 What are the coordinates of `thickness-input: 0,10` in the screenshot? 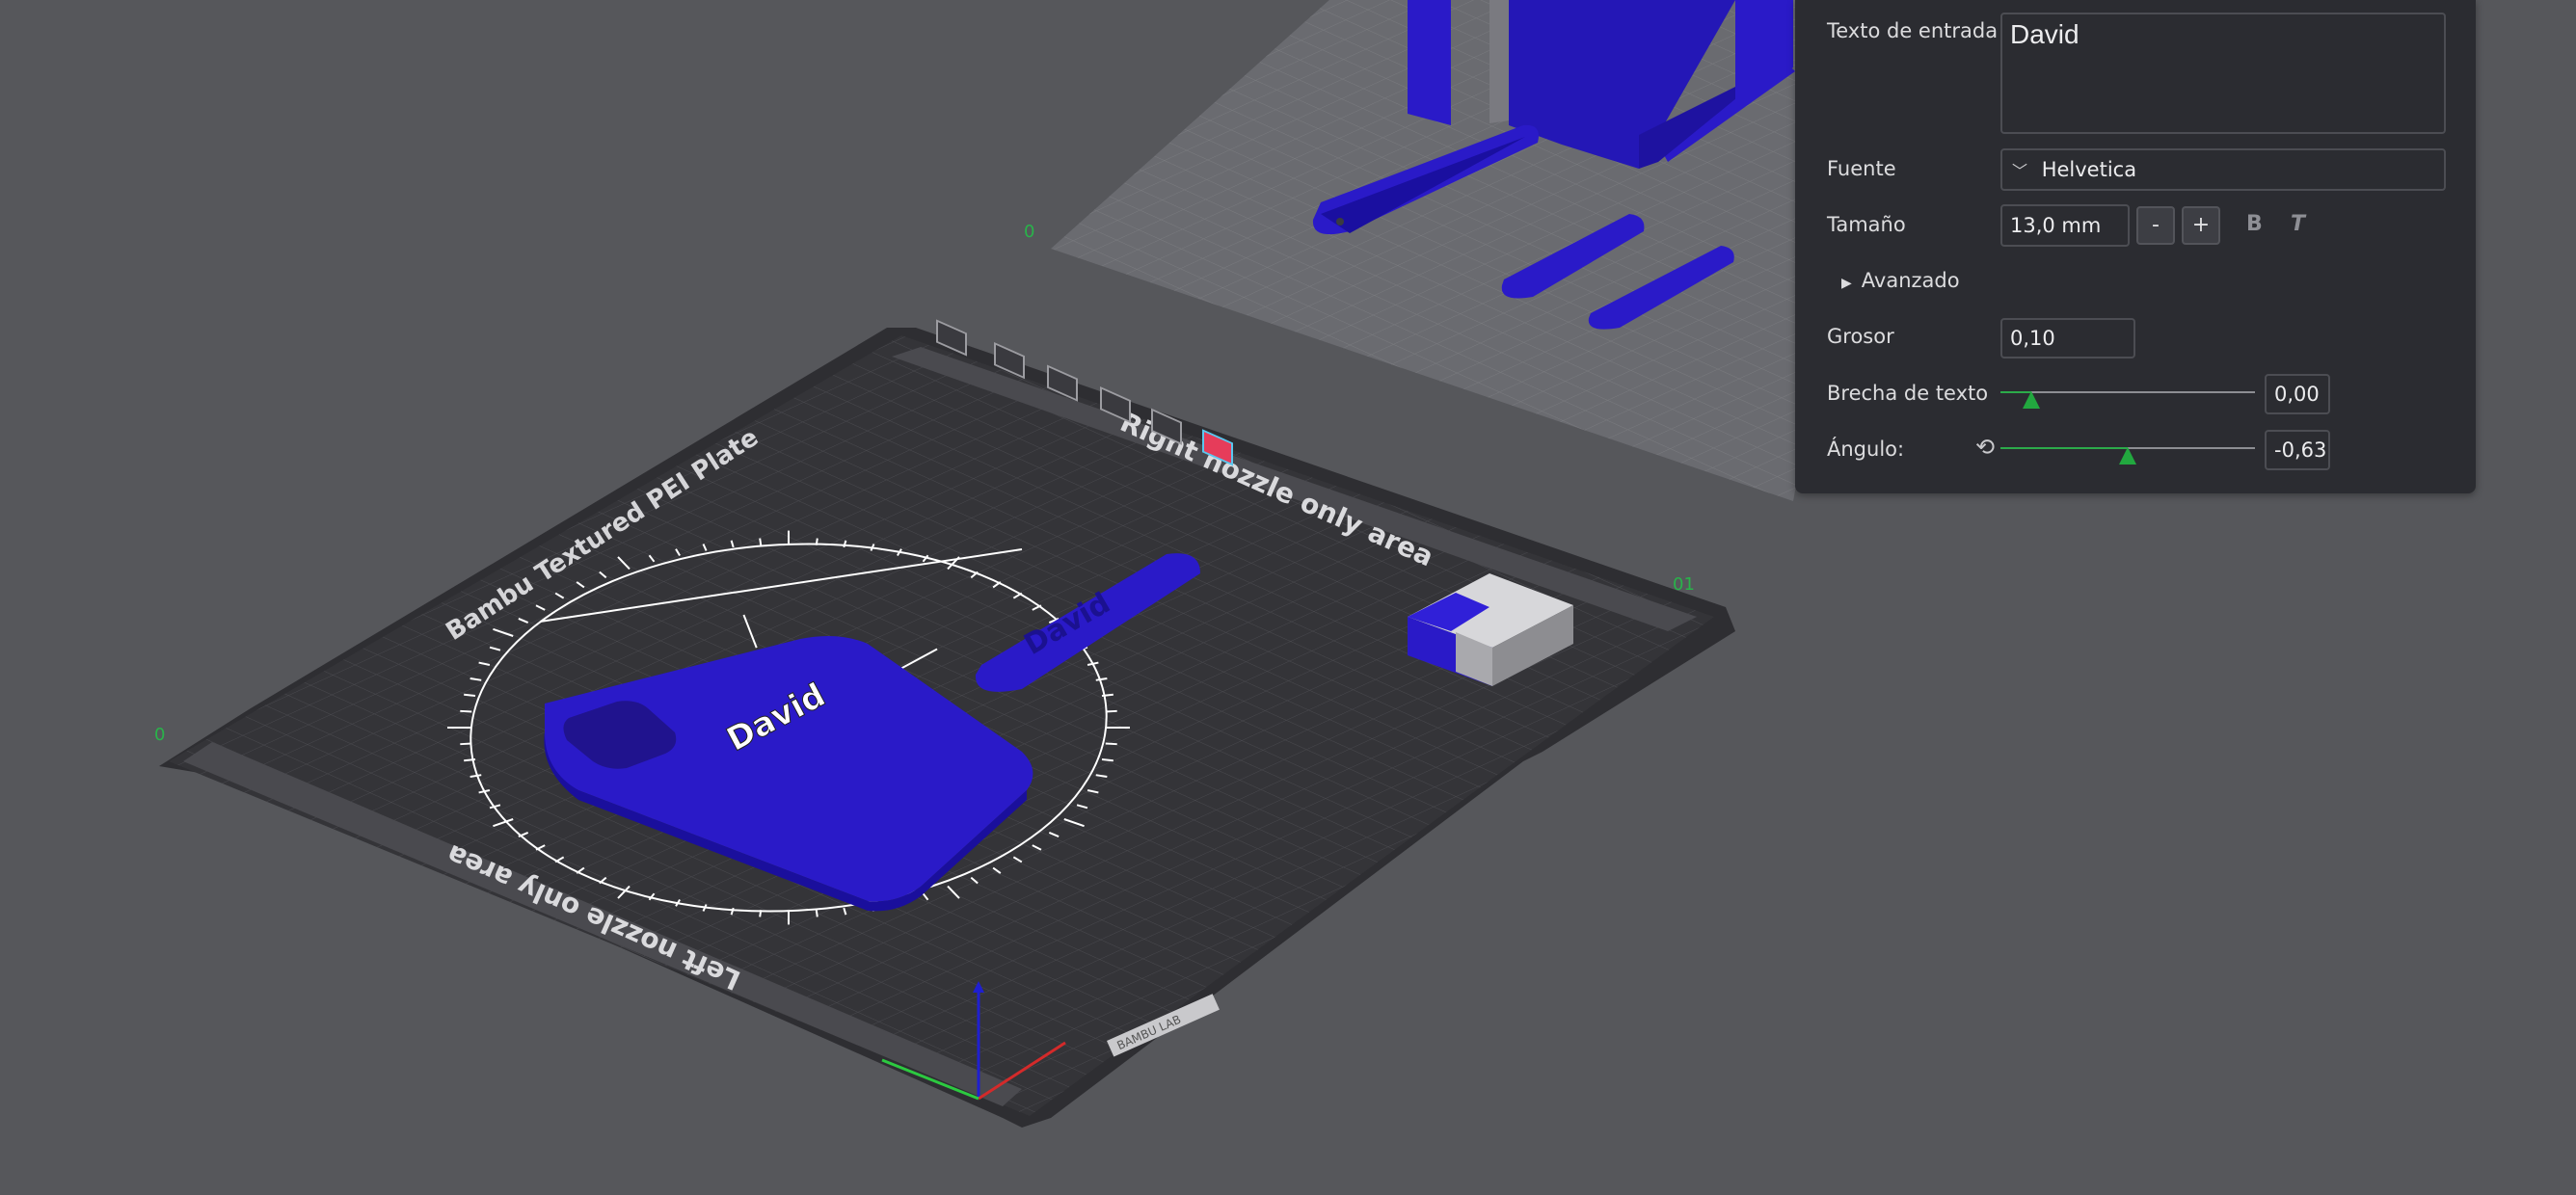 It's located at (2068, 338).